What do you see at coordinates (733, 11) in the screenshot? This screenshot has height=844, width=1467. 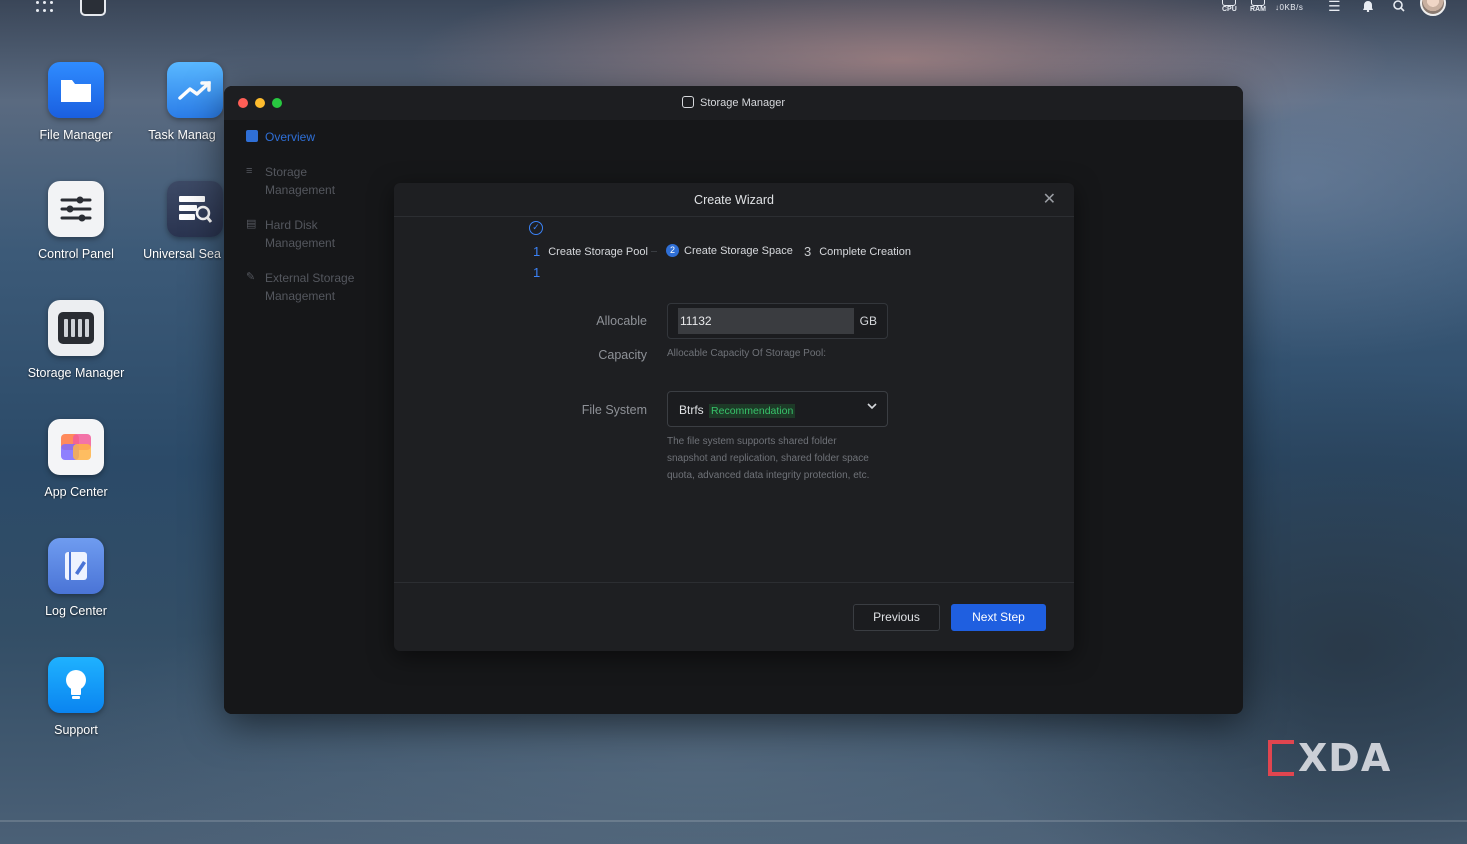 I see `top-bar: CPU RAM ↓0KB/s ☰` at bounding box center [733, 11].